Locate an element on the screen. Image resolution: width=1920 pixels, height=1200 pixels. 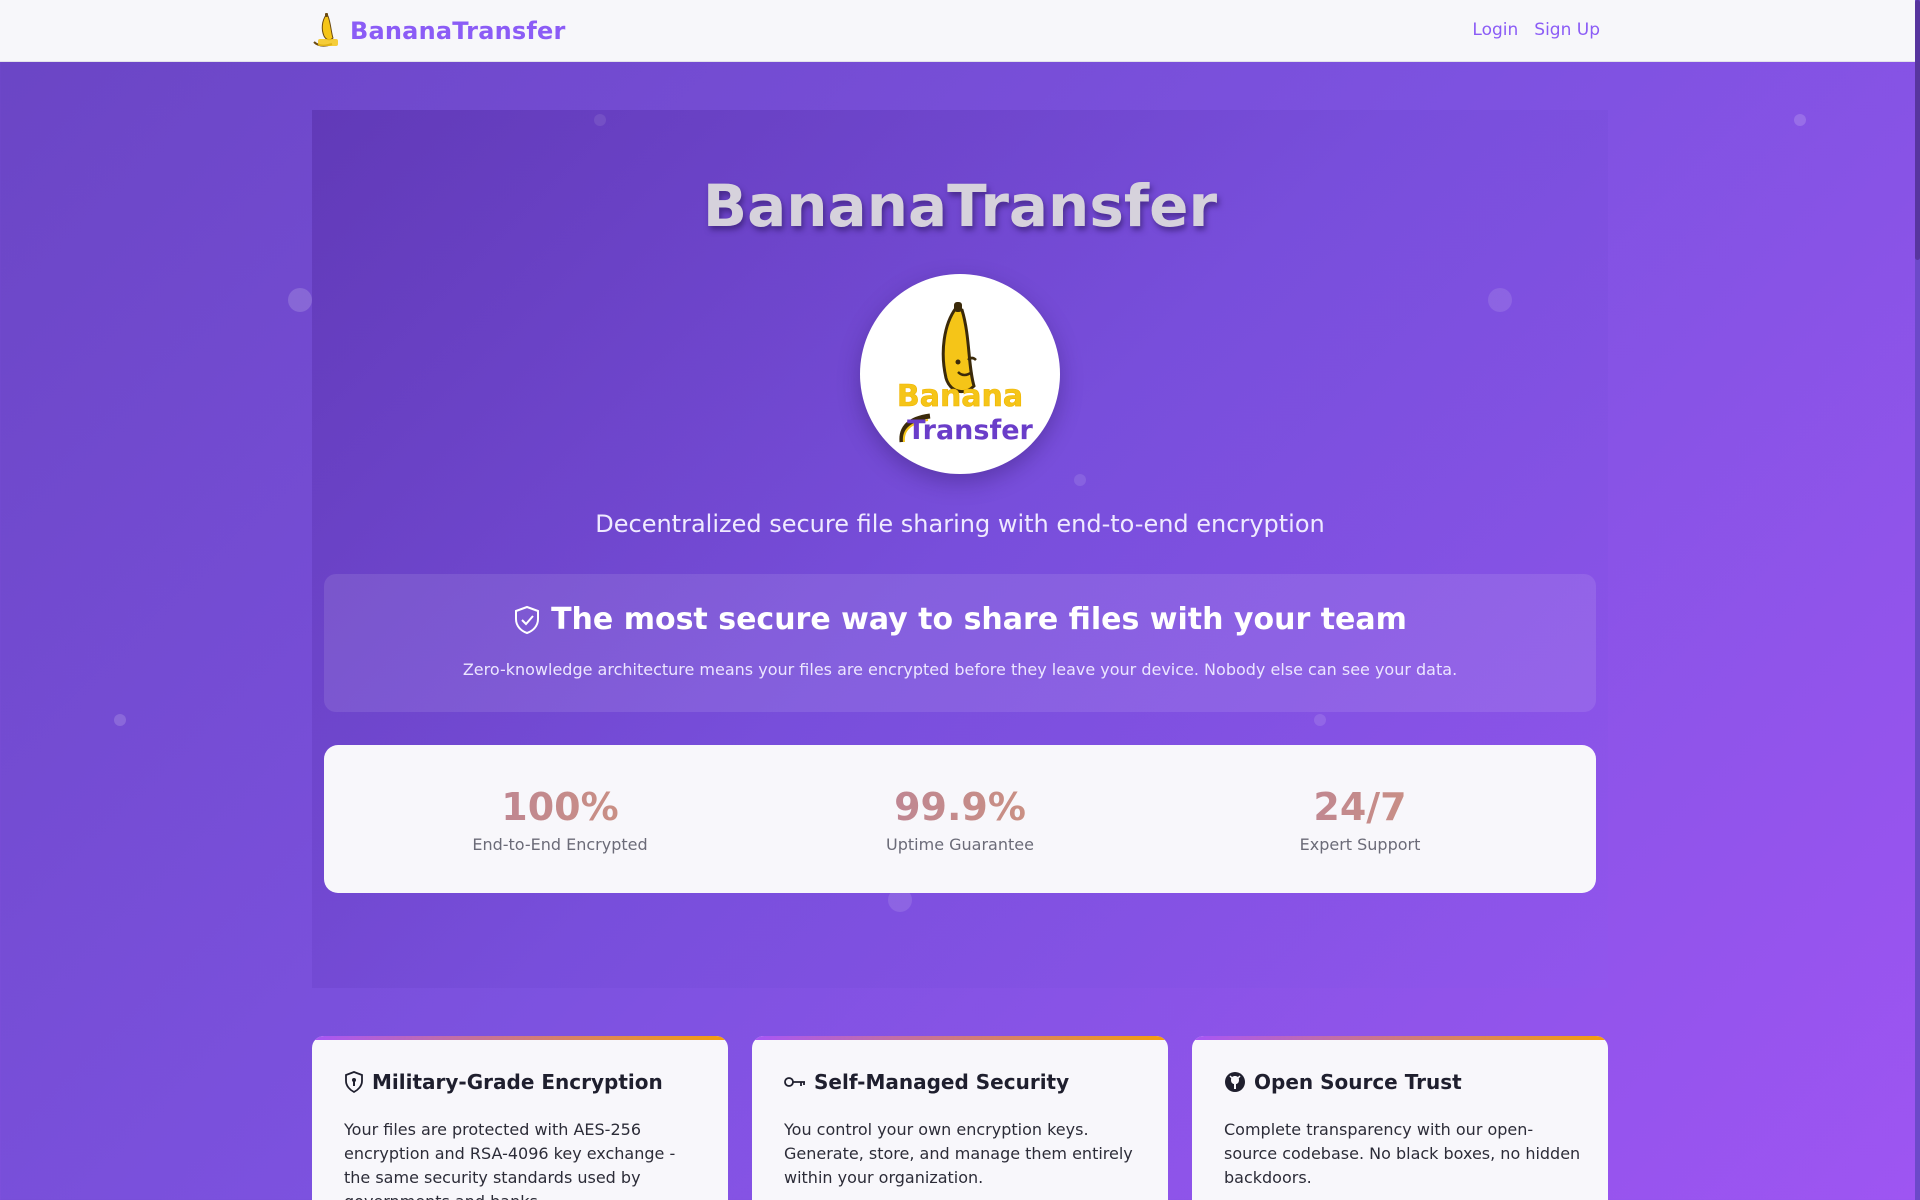
scrollbar-thumb is located at coordinates (1917, 130).